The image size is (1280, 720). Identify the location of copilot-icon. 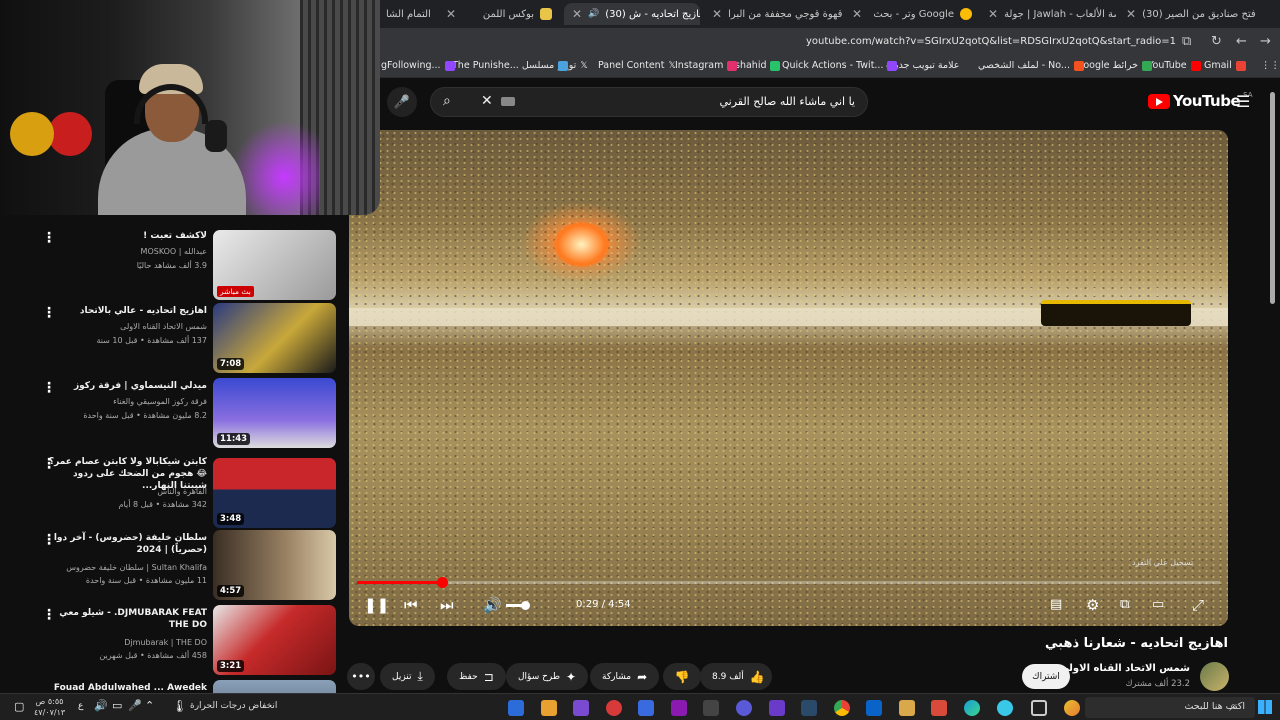
(1072, 708).